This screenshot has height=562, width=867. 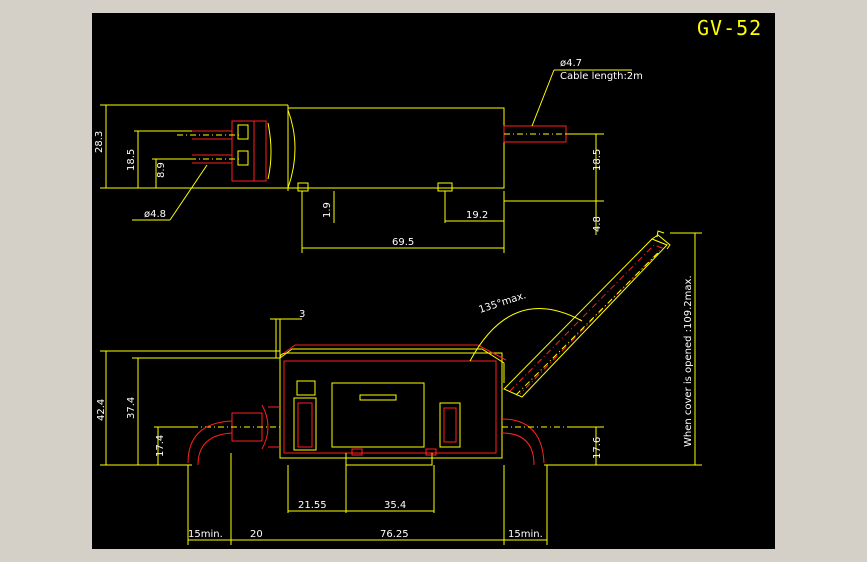 I want to click on dim-8-9: 8.9, so click(x=161, y=170).